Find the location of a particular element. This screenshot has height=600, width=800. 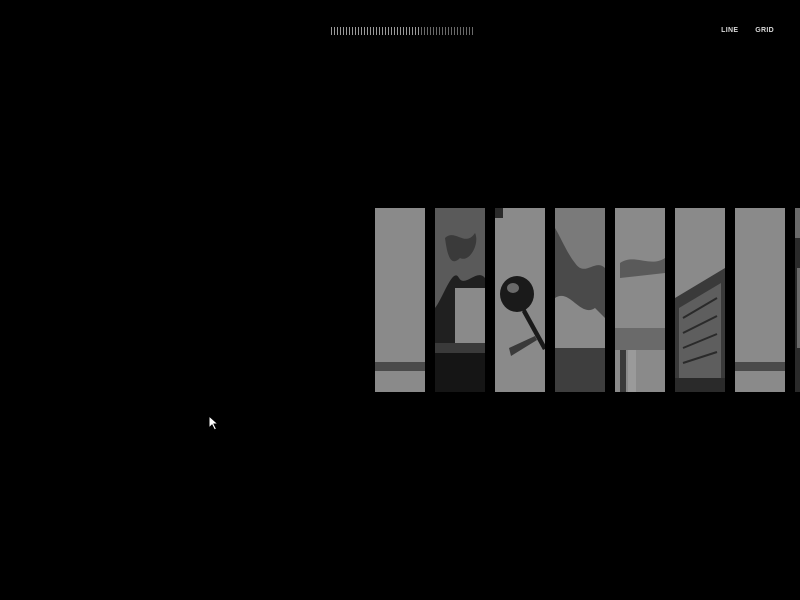

scrubber-ticks is located at coordinates (402, 31).